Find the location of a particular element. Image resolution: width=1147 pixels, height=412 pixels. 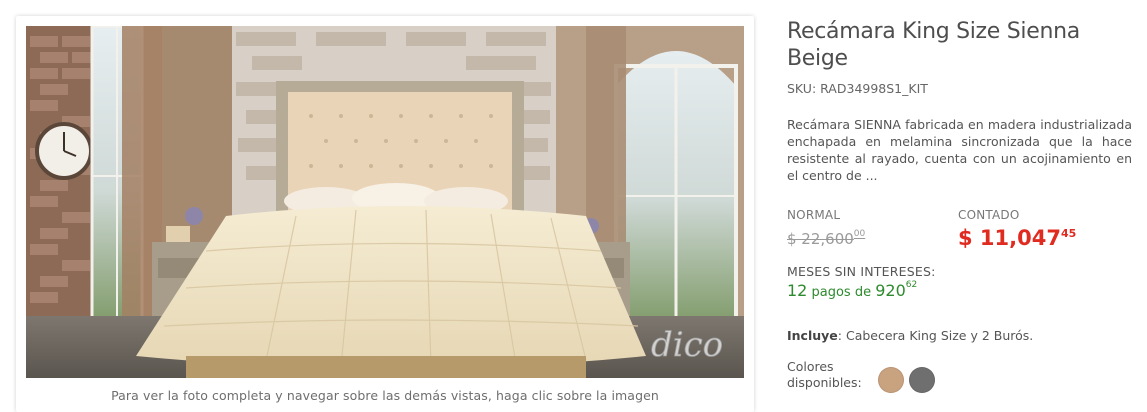

includes-text: Incluye: Cabecera King Size y 2 Burós. is located at coordinates (959, 335).